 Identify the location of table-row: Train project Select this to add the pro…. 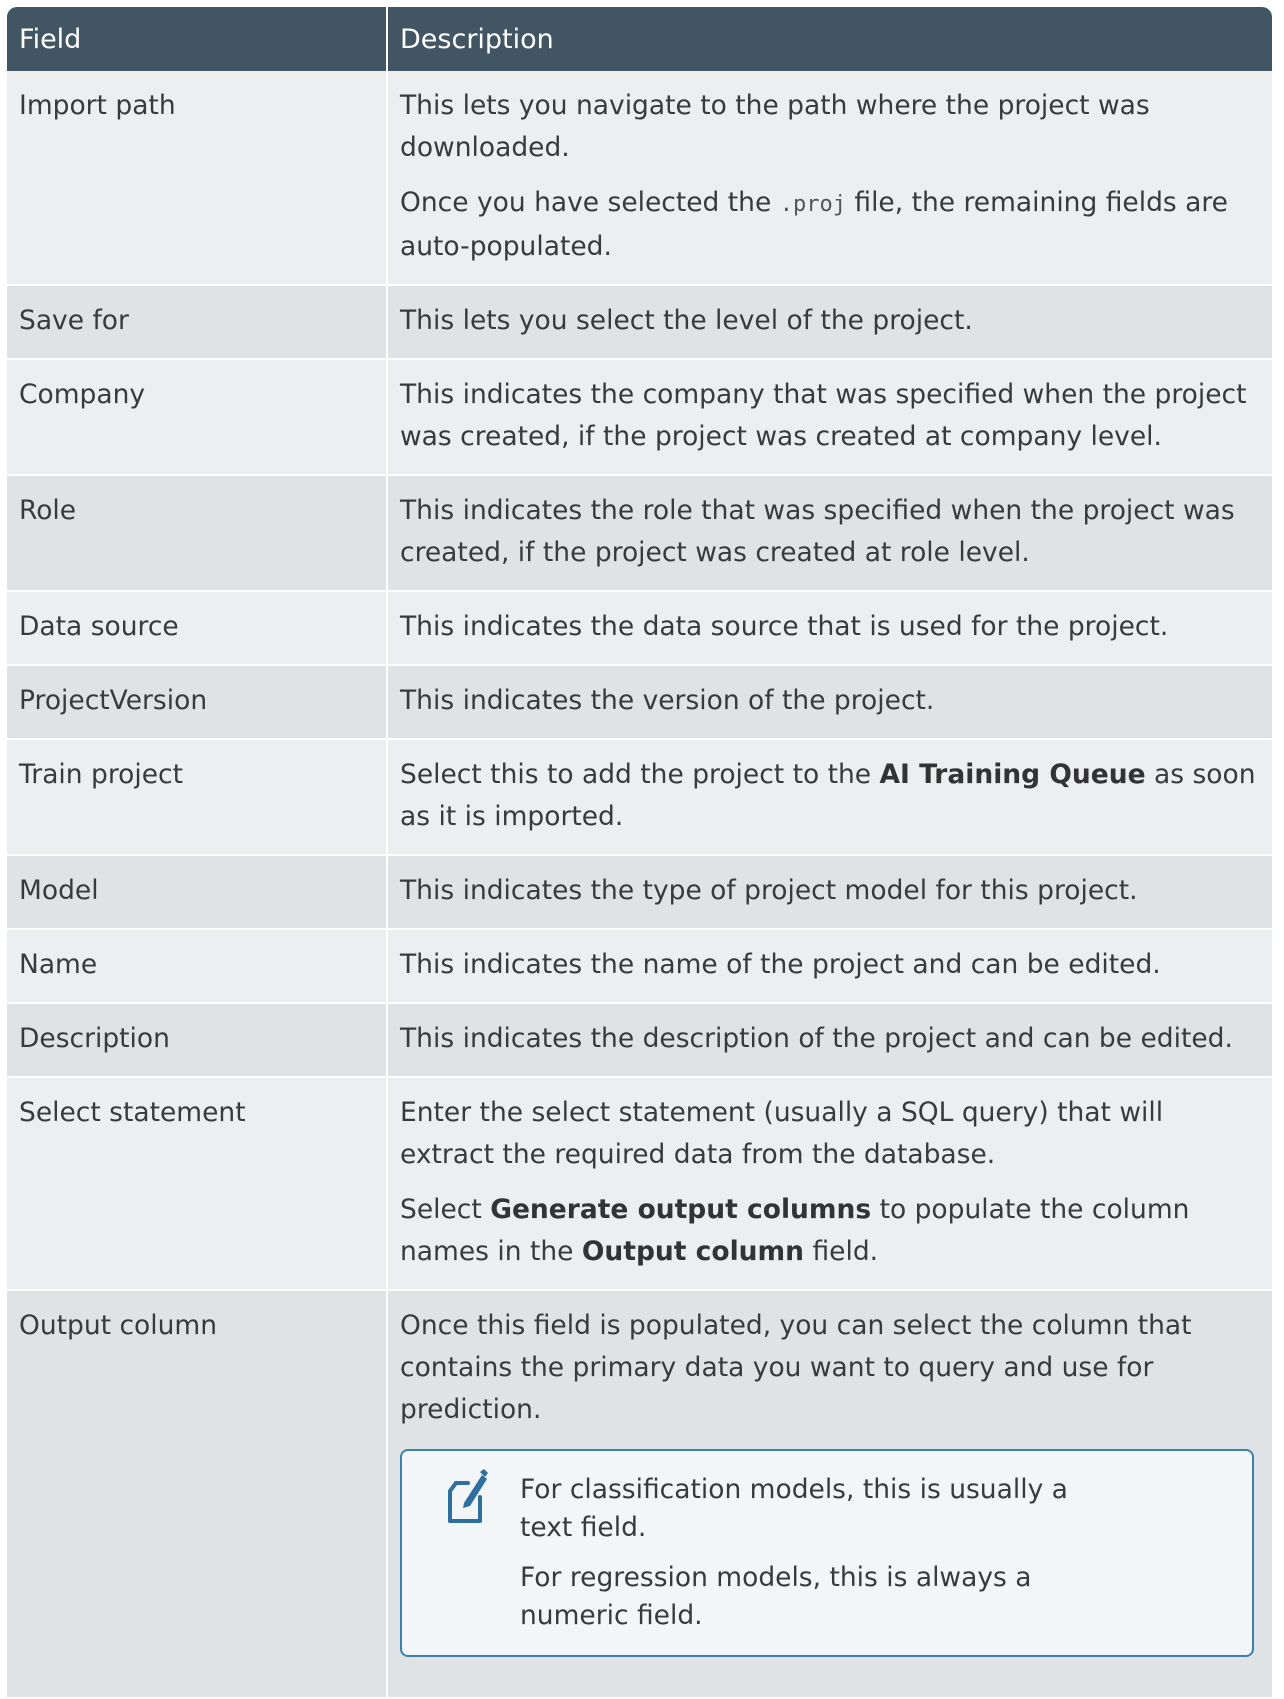
(639, 797).